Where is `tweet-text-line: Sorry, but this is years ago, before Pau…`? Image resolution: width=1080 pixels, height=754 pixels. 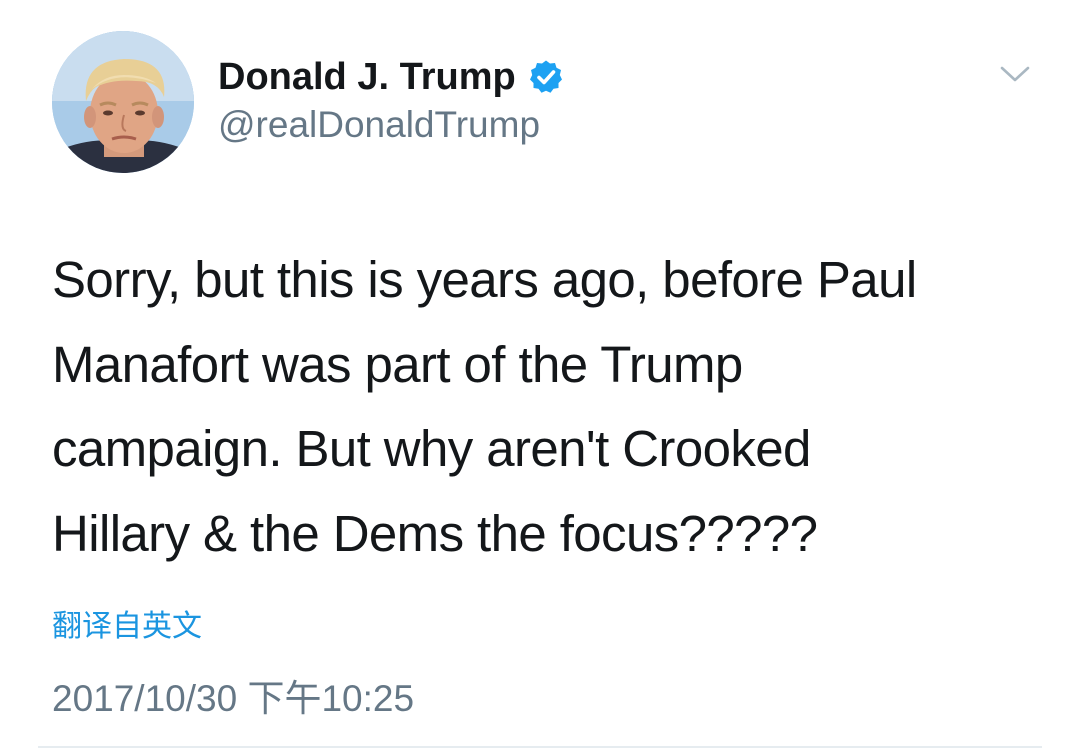
tweet-text-line: Sorry, but this is years ago, before Pau… is located at coordinates (484, 279).